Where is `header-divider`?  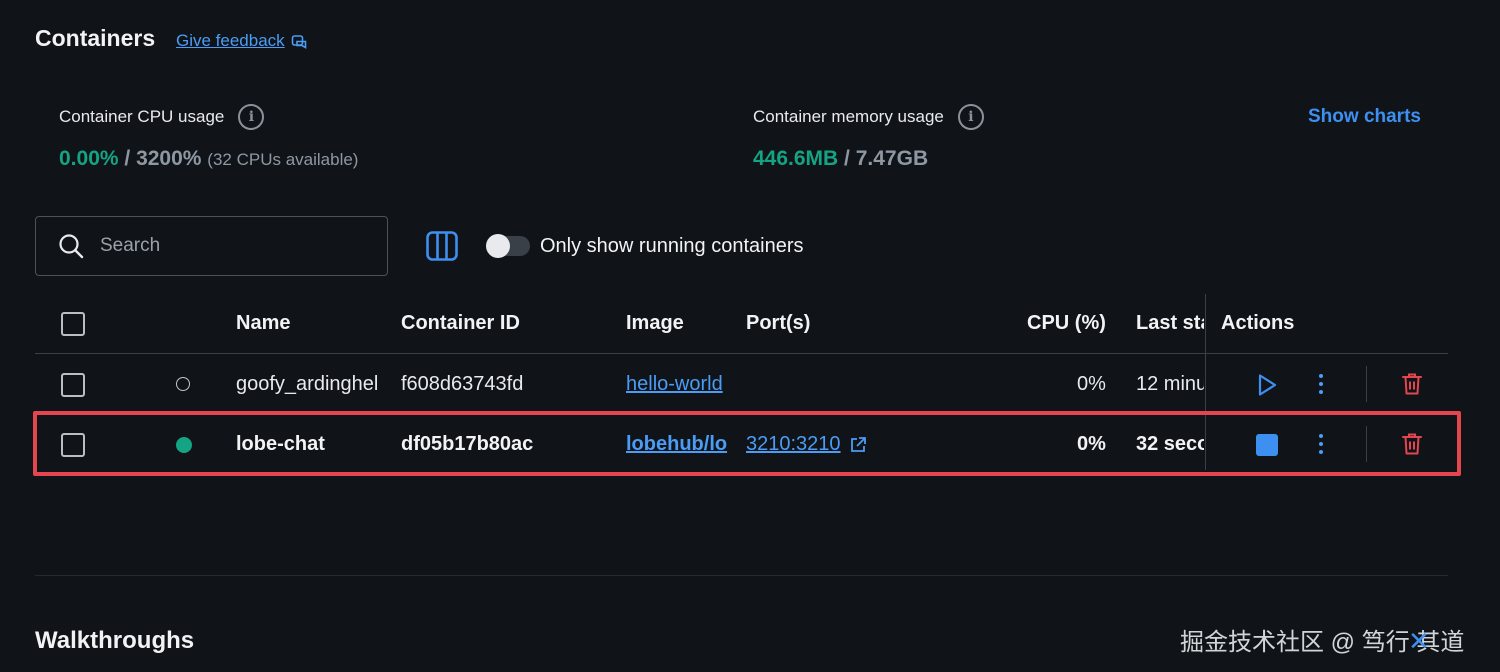
header-divider is located at coordinates (741, 353).